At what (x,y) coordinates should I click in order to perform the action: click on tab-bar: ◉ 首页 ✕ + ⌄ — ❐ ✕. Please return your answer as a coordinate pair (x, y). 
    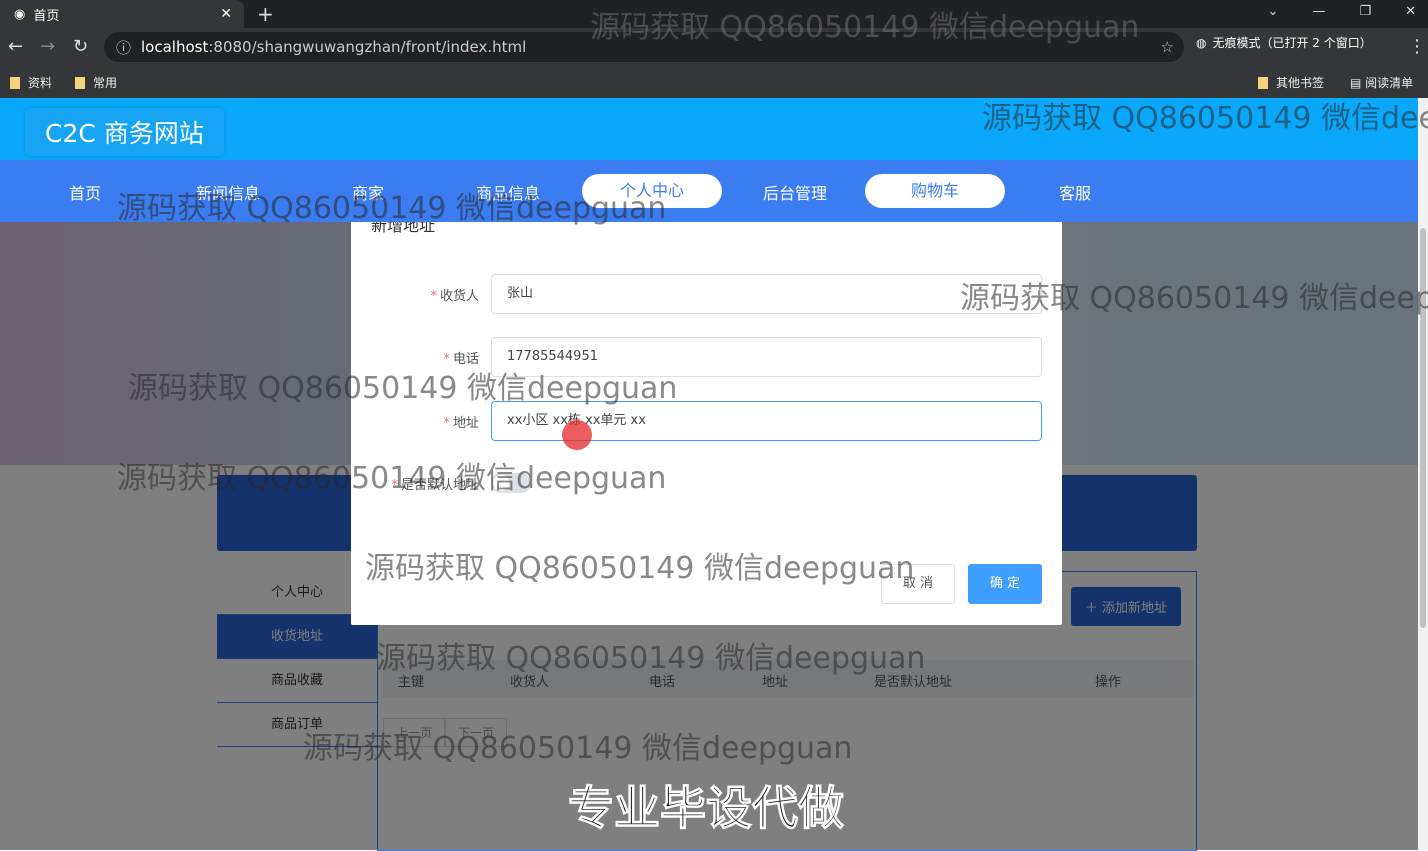
    Looking at the image, I should click on (714, 14).